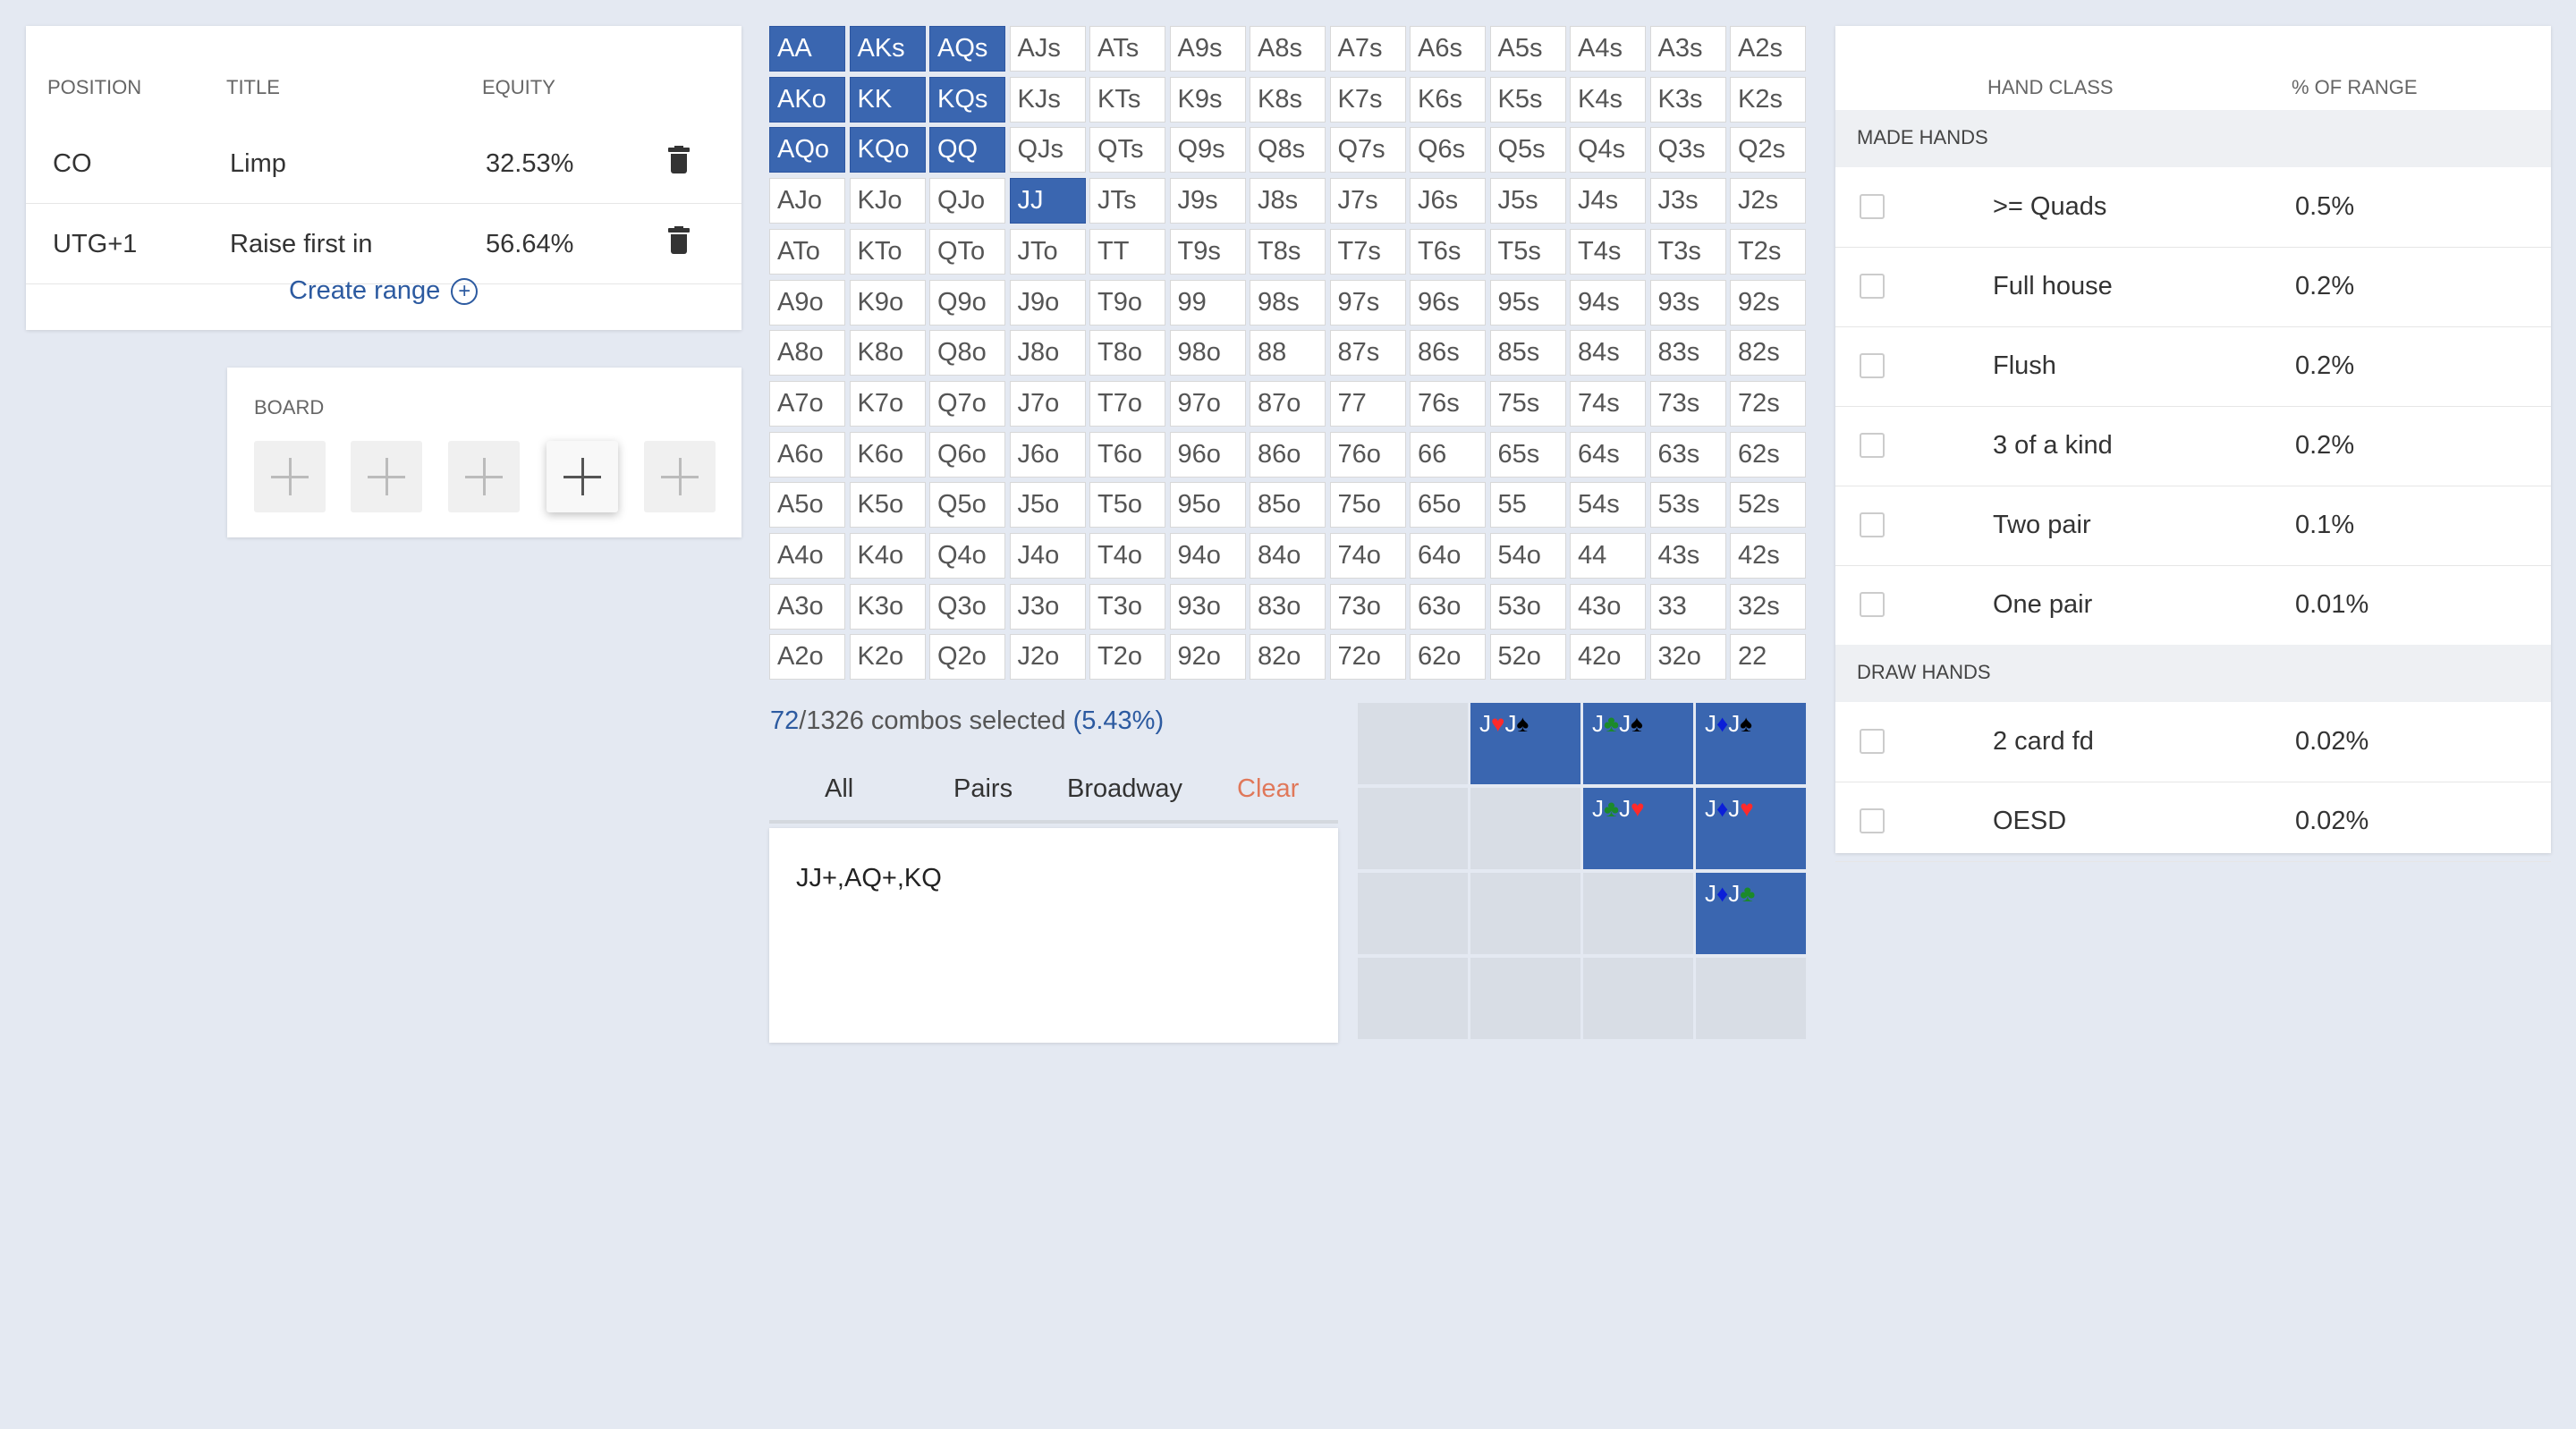  Describe the element at coordinates (1687, 606) in the screenshot. I see `hand-cell: 33` at that location.